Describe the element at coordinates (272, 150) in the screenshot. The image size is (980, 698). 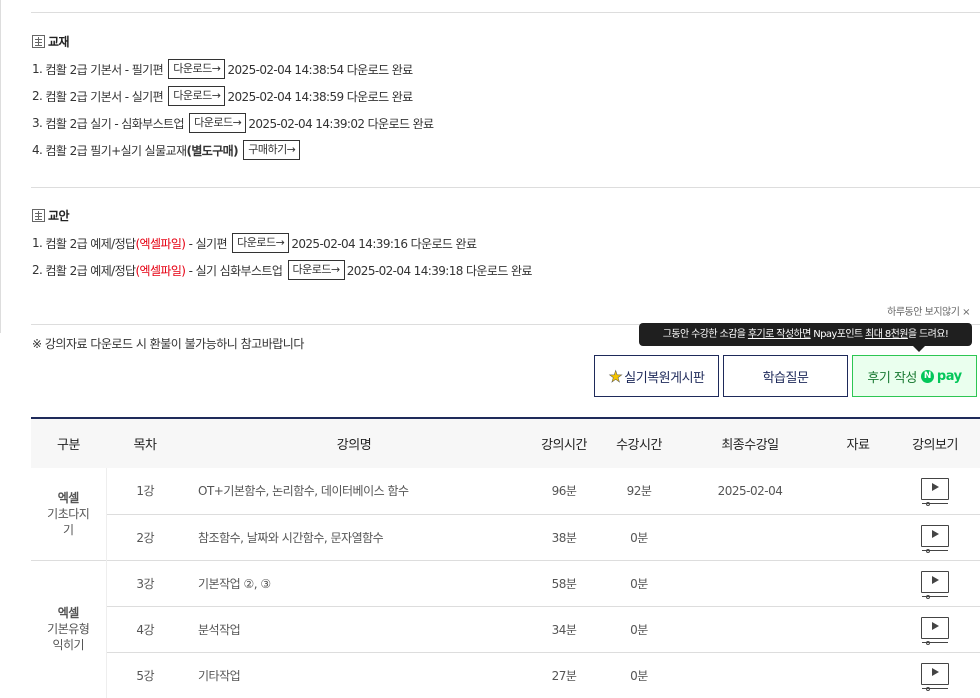
I see `purchase-button: 구매하기→` at that location.